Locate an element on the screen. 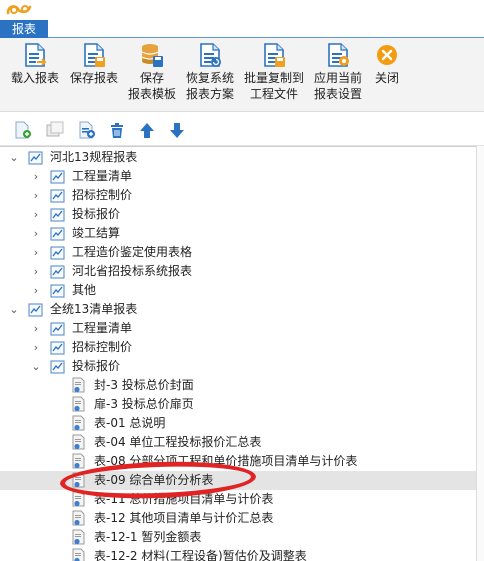 The image size is (484, 561). tree-item-label: 表-09 综合单价分析表 is located at coordinates (154, 480).